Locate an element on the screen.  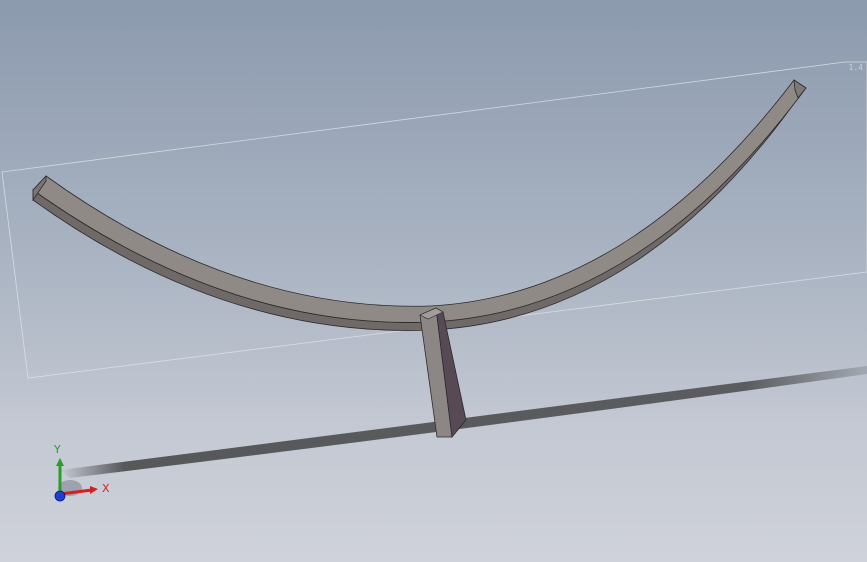
triad-x-label: X is located at coordinates (106, 488).